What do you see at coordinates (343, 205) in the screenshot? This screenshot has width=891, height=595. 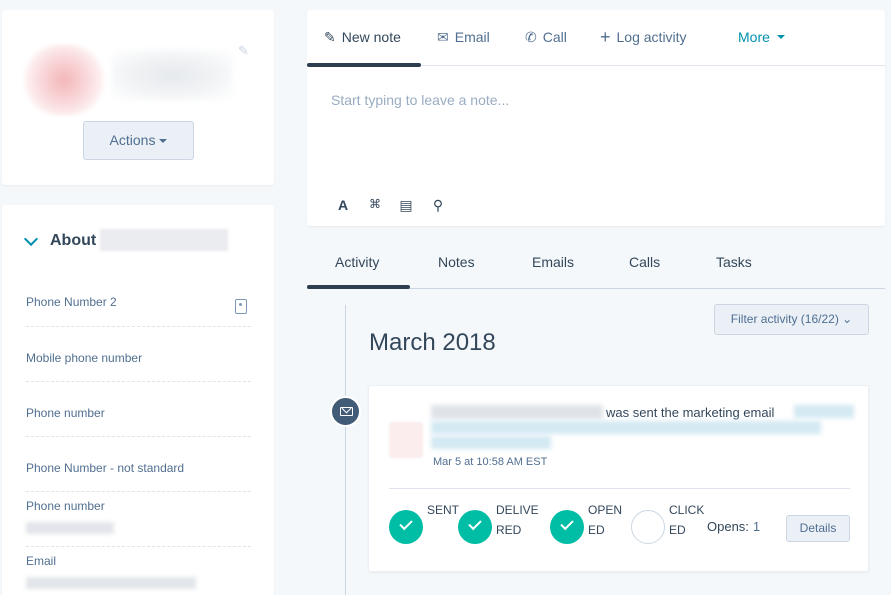 I see `text-format-icon: A` at bounding box center [343, 205].